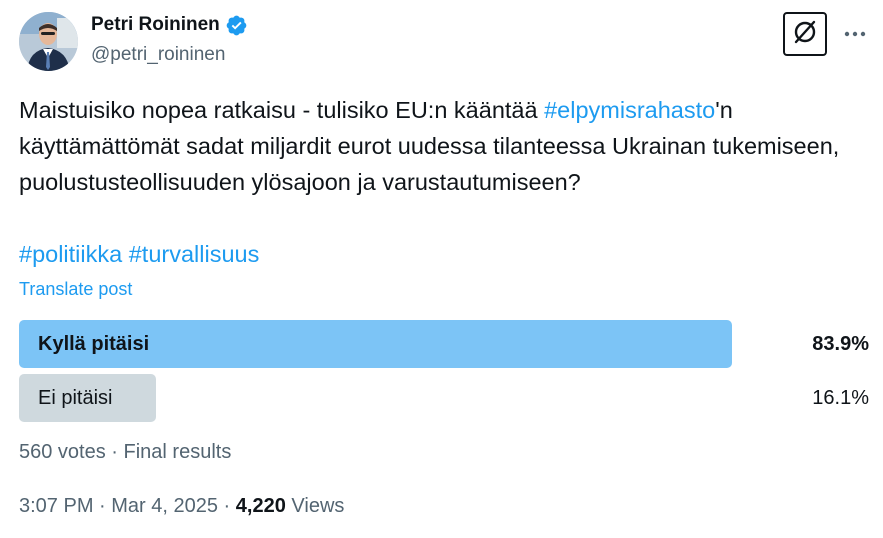 This screenshot has width=883, height=538. I want to click on more-options-button, so click(855, 33).